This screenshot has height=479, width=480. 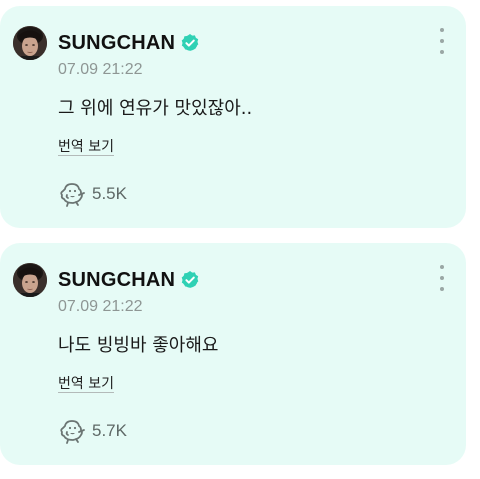 I want to click on reaction-button: 5.5K, so click(x=92, y=194).